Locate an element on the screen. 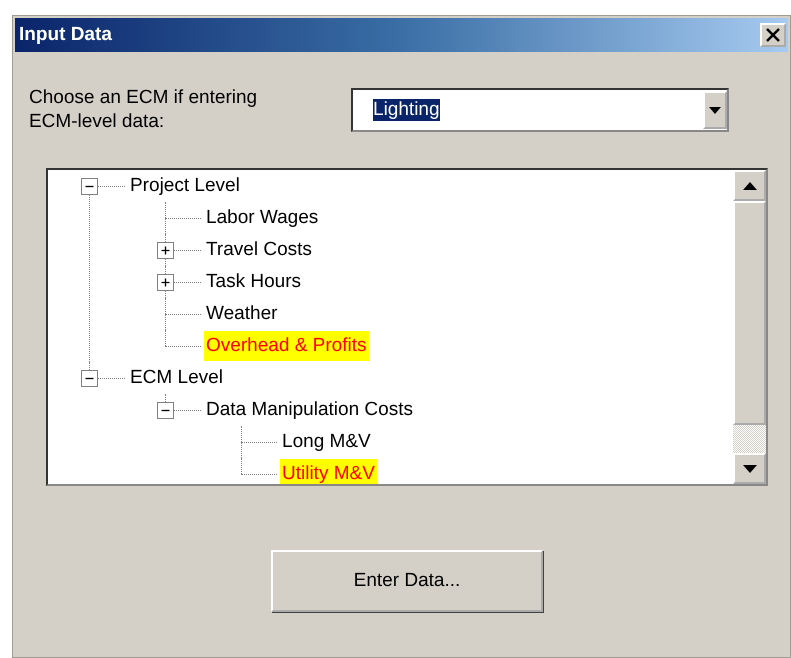  tree-item: ECM Level is located at coordinates (176, 378).